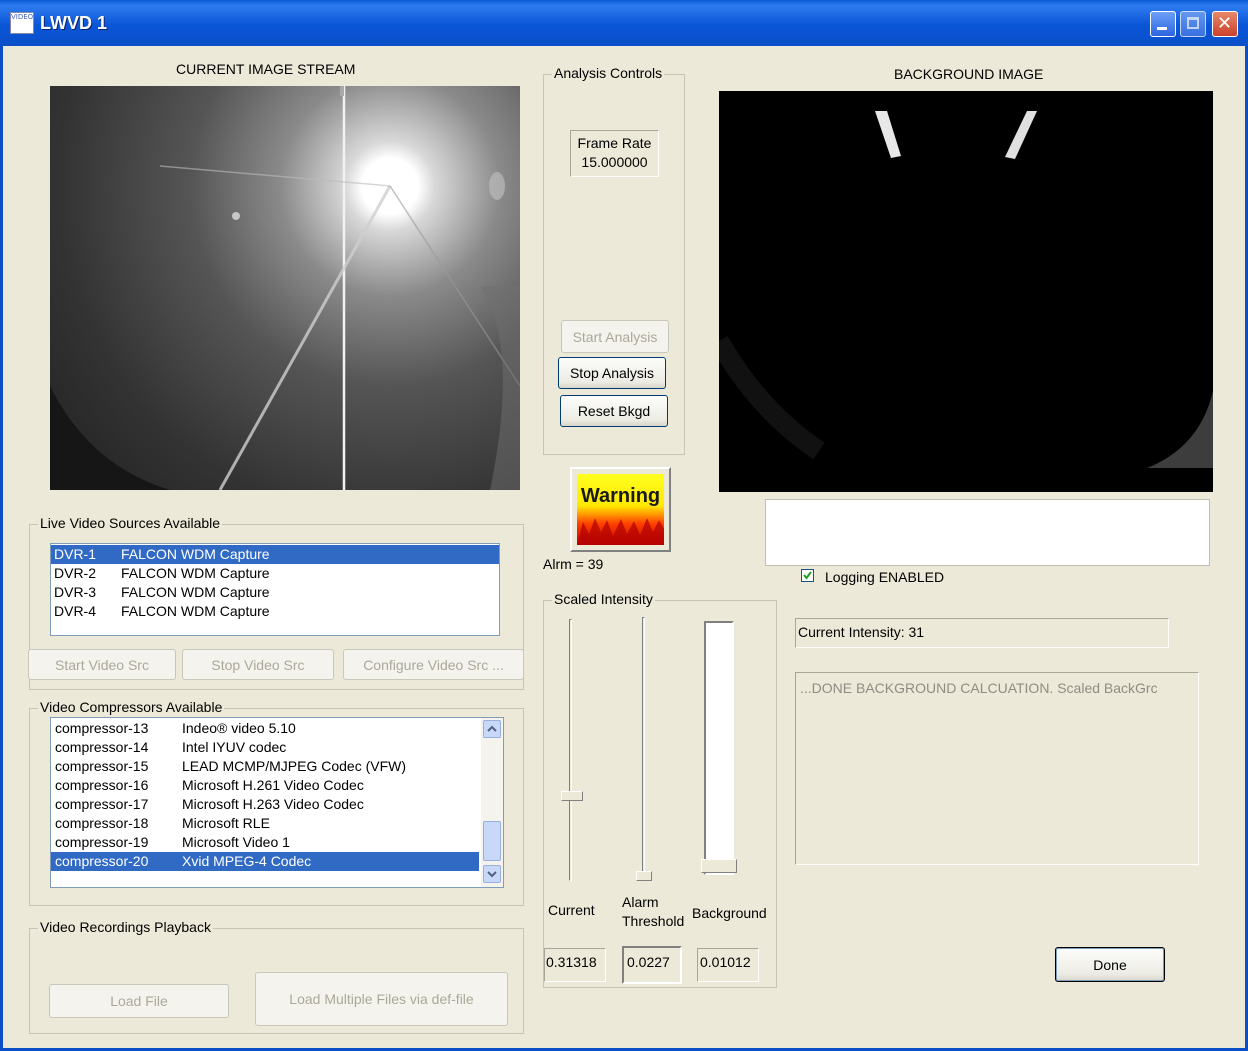 Image resolution: width=1248 pixels, height=1051 pixels. What do you see at coordinates (1163, 24) in the screenshot?
I see `minimize-button` at bounding box center [1163, 24].